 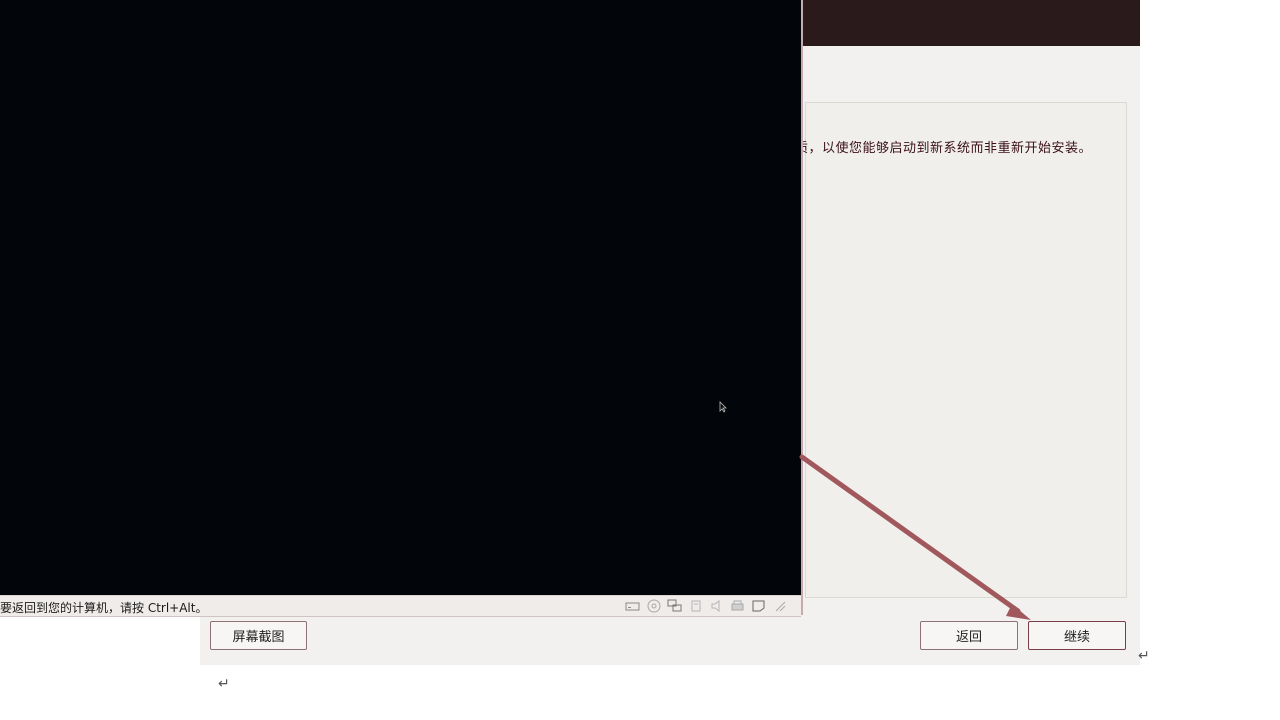 What do you see at coordinates (632, 606) in the screenshot?
I see `hard-disk-icon` at bounding box center [632, 606].